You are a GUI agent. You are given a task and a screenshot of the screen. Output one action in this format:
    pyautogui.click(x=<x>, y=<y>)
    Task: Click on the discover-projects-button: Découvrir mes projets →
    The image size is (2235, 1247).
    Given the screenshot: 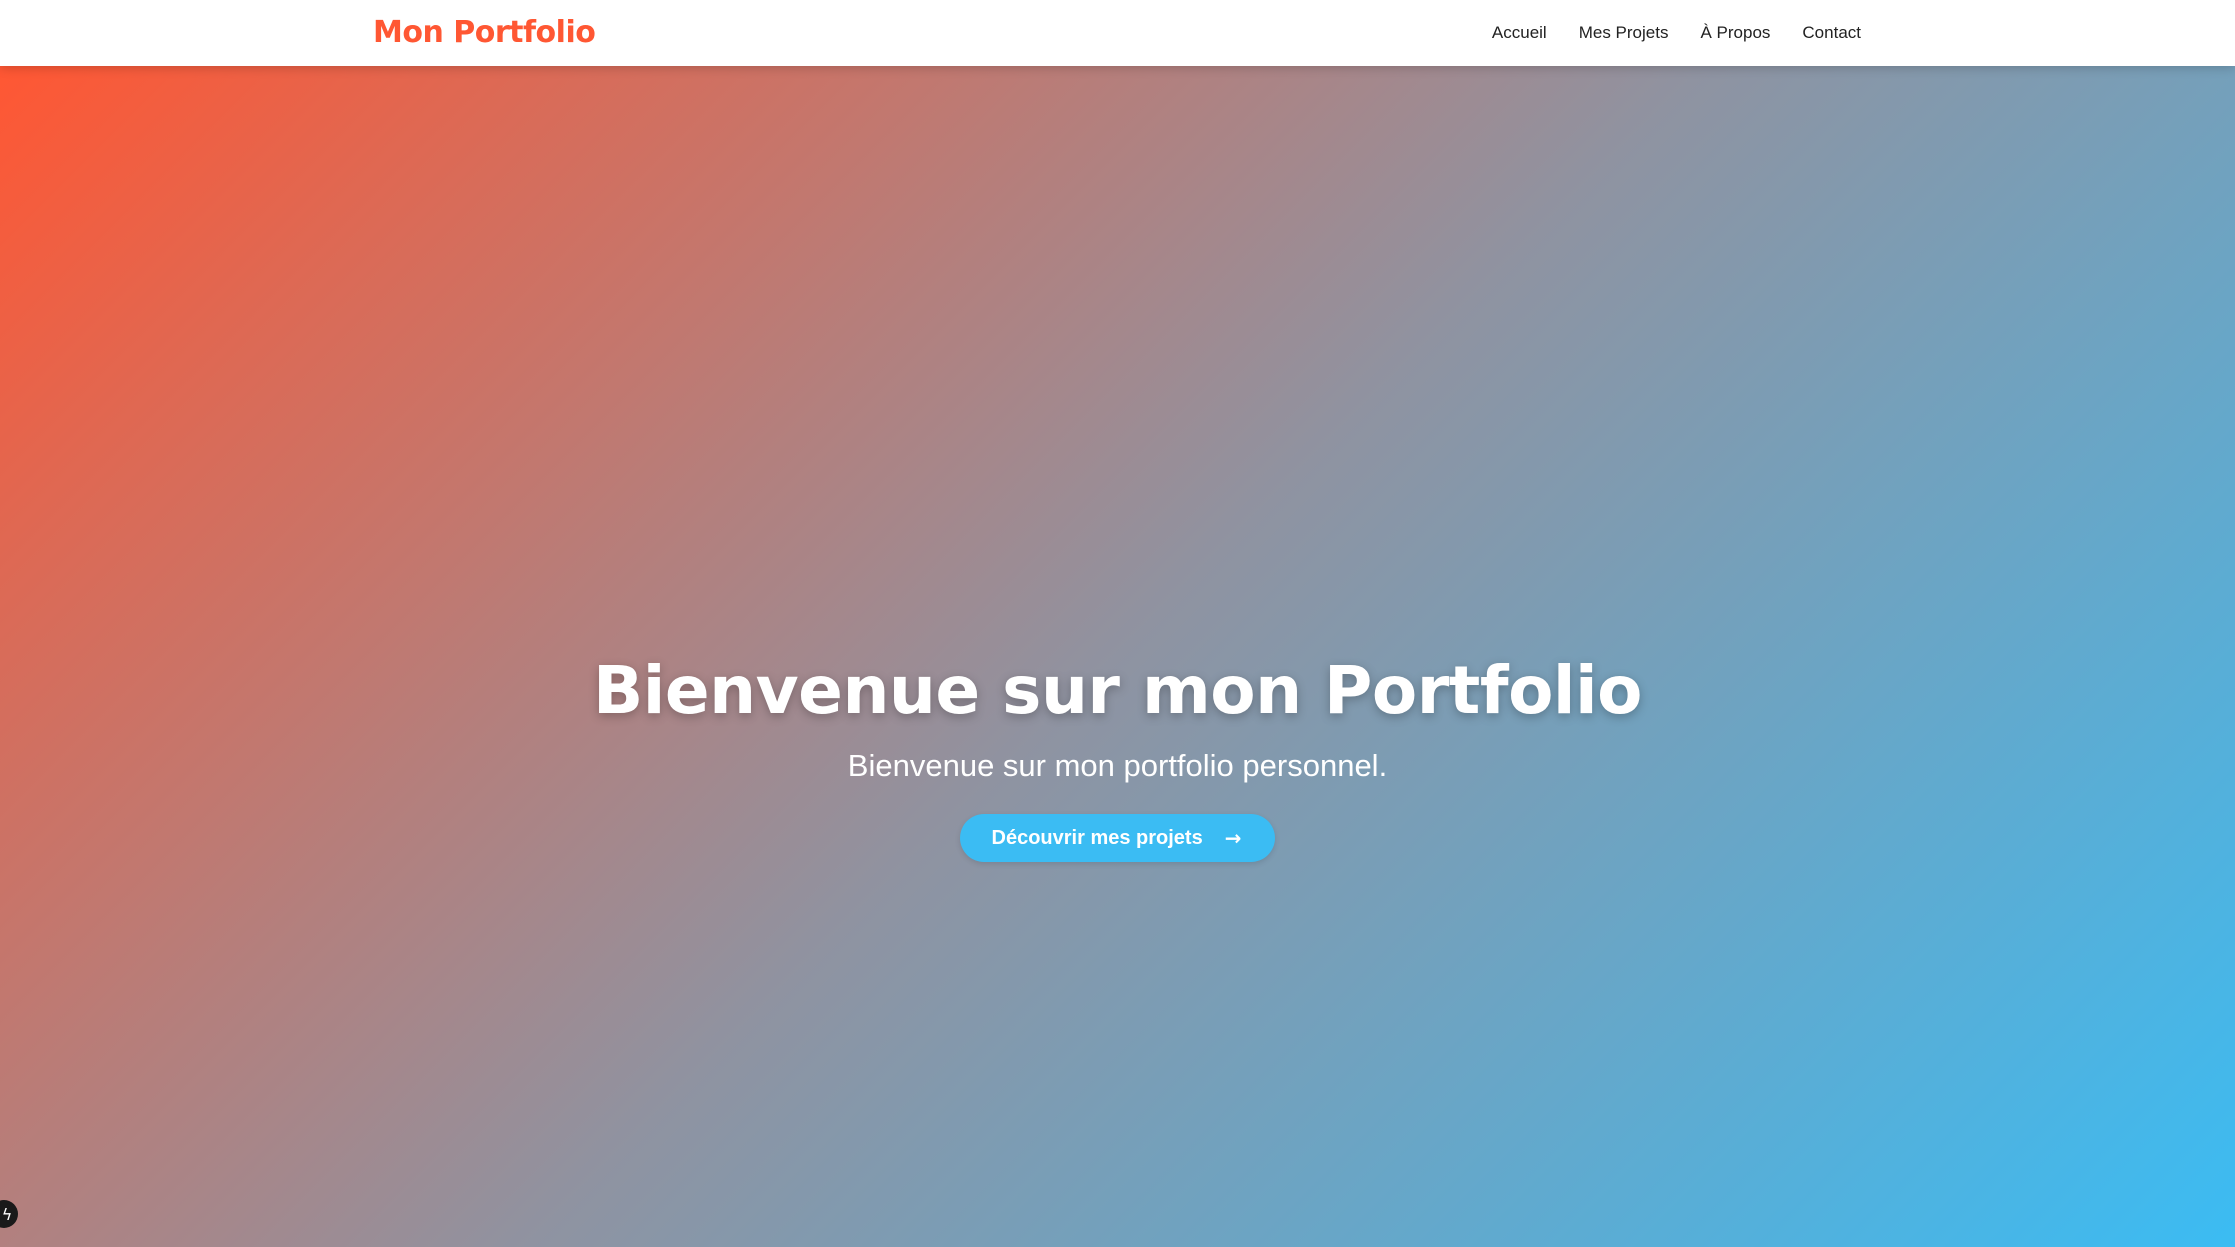 What is the action you would take?
    pyautogui.click(x=1117, y=838)
    